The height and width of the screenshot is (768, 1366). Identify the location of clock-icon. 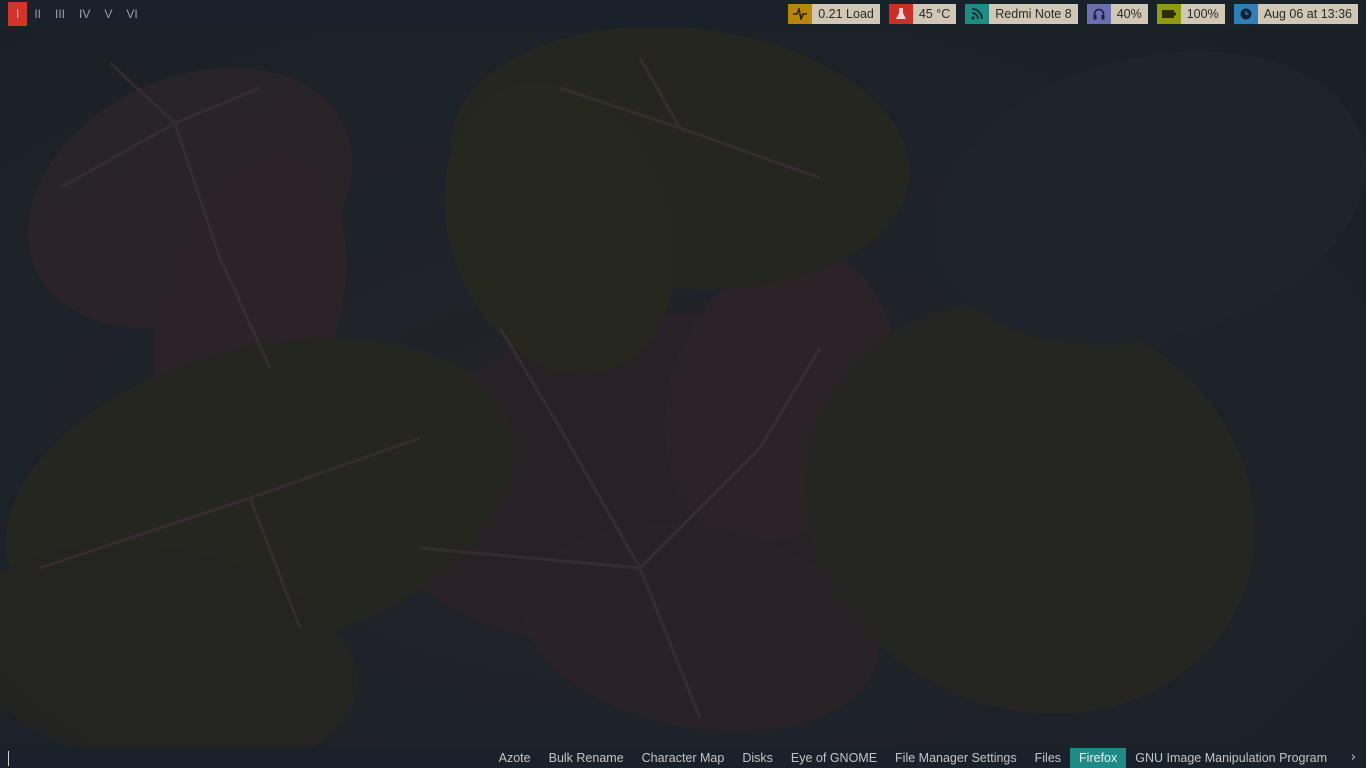
(1245, 14).